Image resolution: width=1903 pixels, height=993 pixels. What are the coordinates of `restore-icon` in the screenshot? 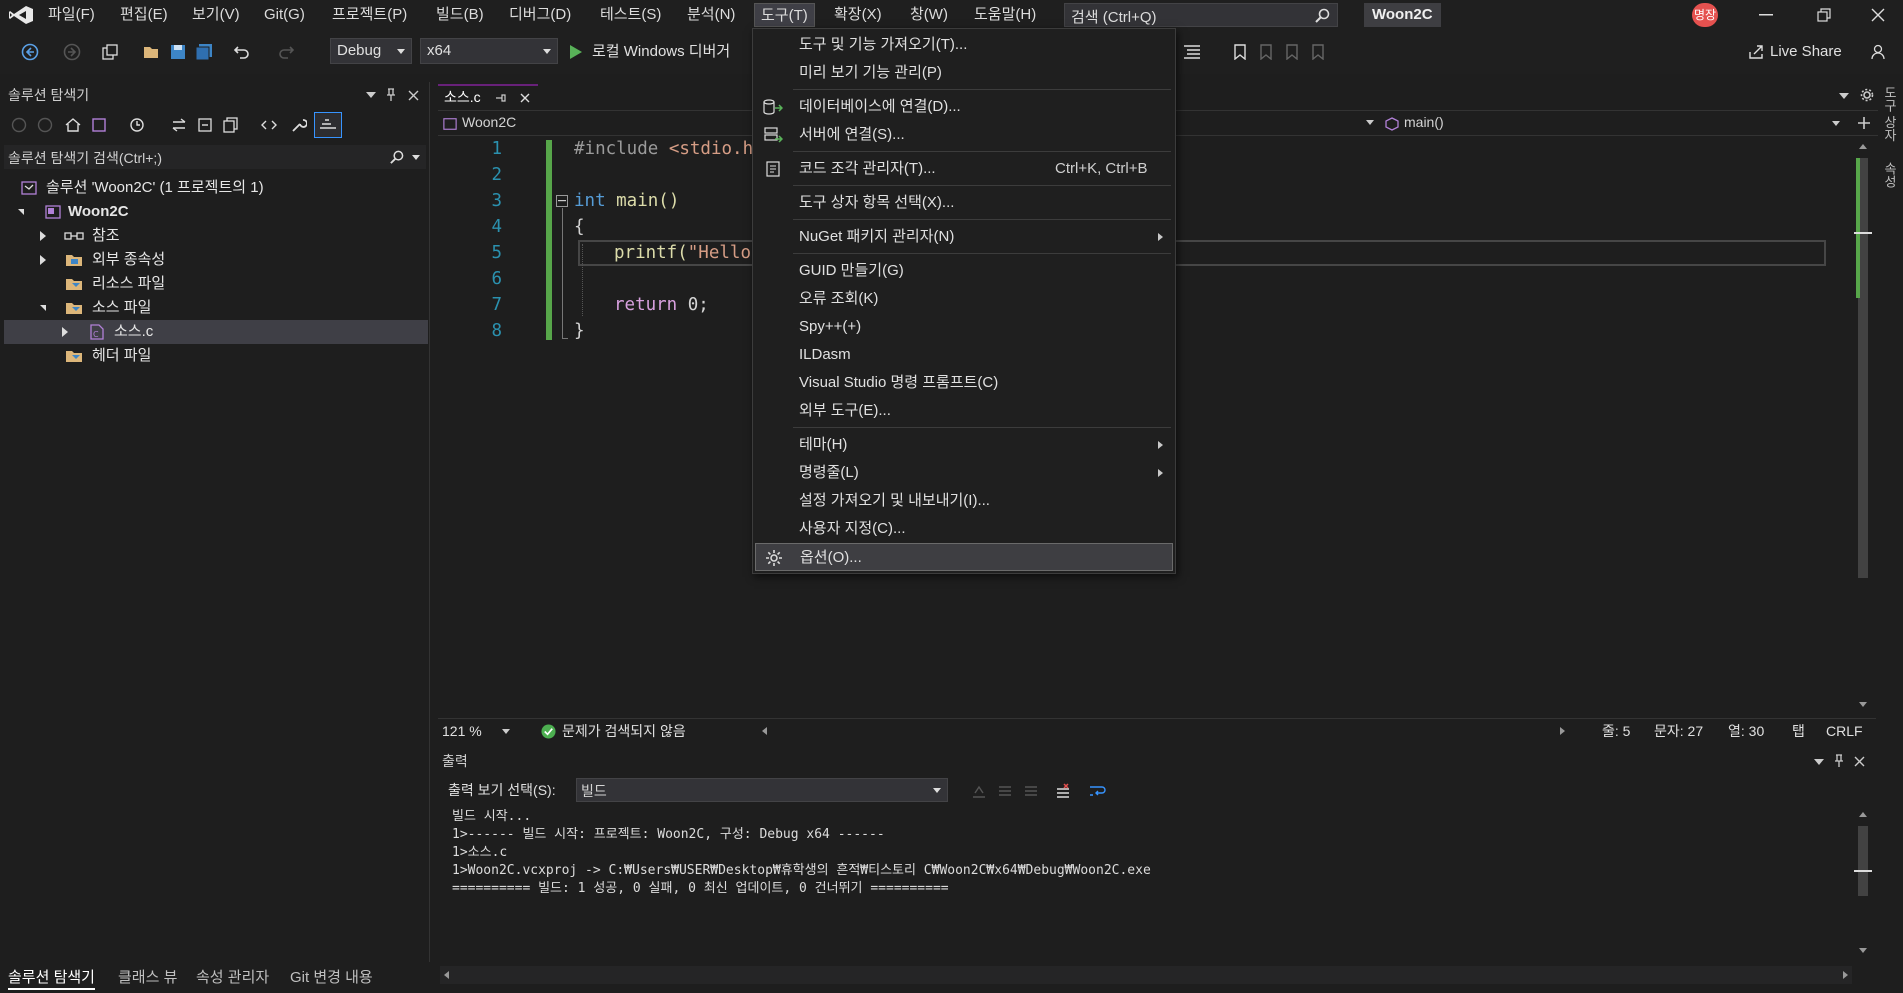 It's located at (1824, 15).